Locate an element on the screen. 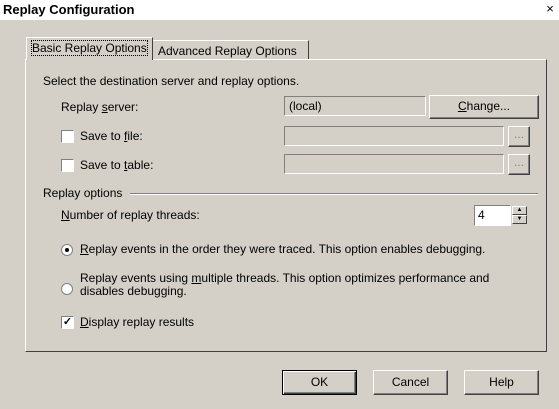 Image resolution: width=559 pixels, height=409 pixels. replay-multithread-radio is located at coordinates (67, 289).